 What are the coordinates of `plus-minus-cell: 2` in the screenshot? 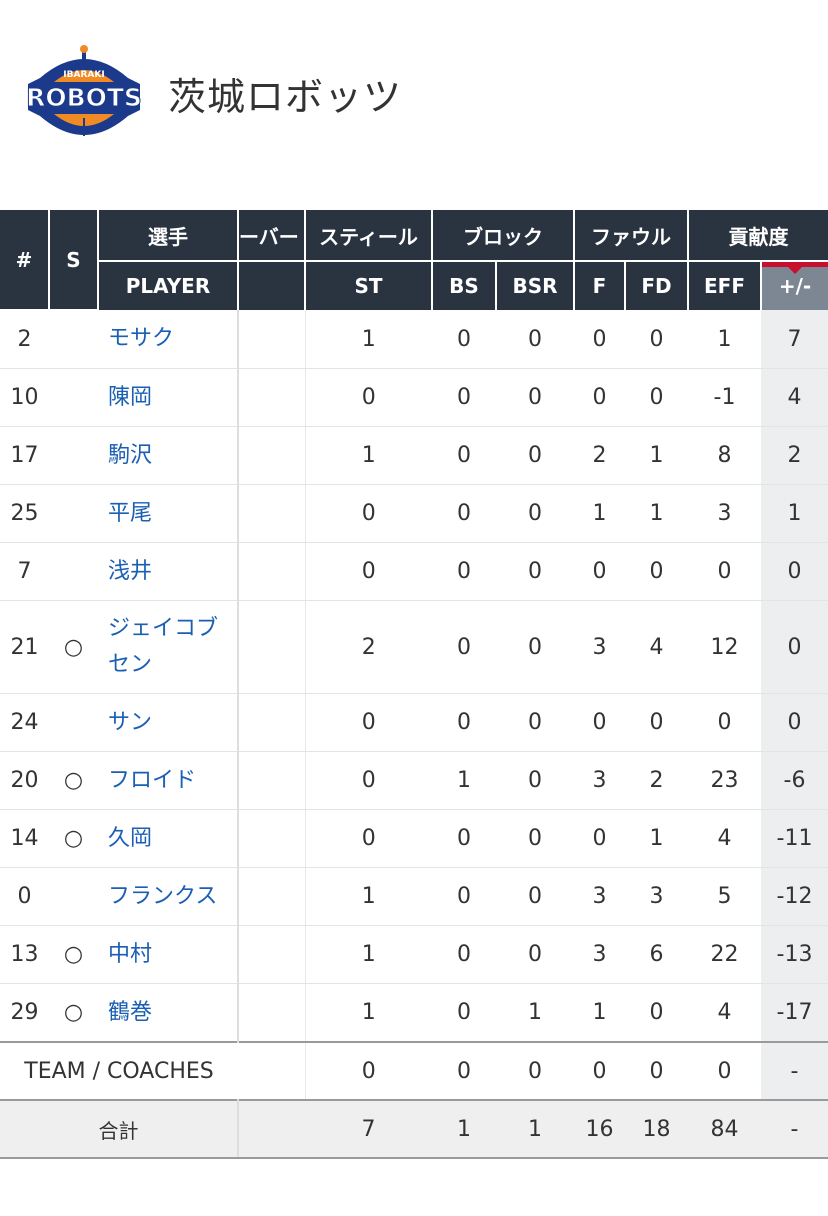 It's located at (794, 455).